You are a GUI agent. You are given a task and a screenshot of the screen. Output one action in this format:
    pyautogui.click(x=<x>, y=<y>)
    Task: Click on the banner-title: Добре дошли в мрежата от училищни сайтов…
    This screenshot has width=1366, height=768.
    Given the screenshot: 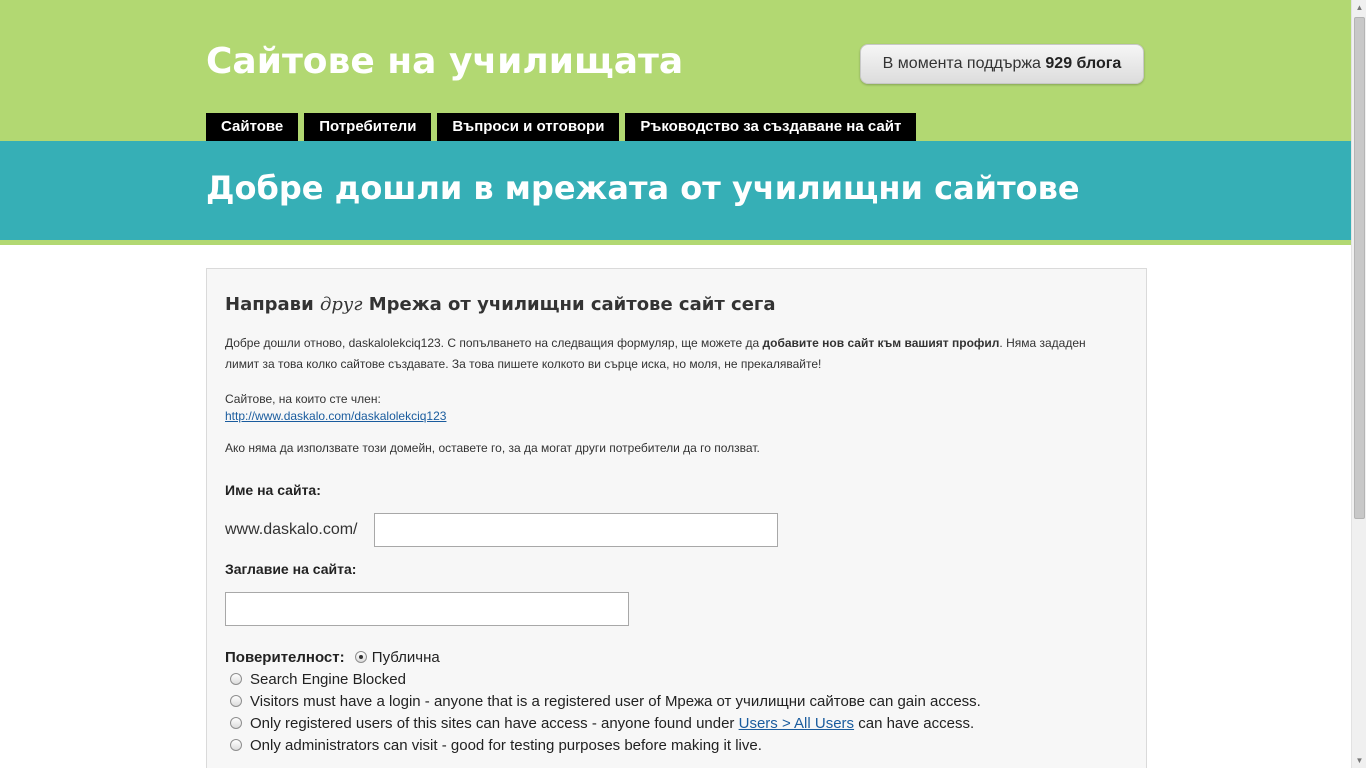 What is the action you would take?
    pyautogui.click(x=643, y=188)
    